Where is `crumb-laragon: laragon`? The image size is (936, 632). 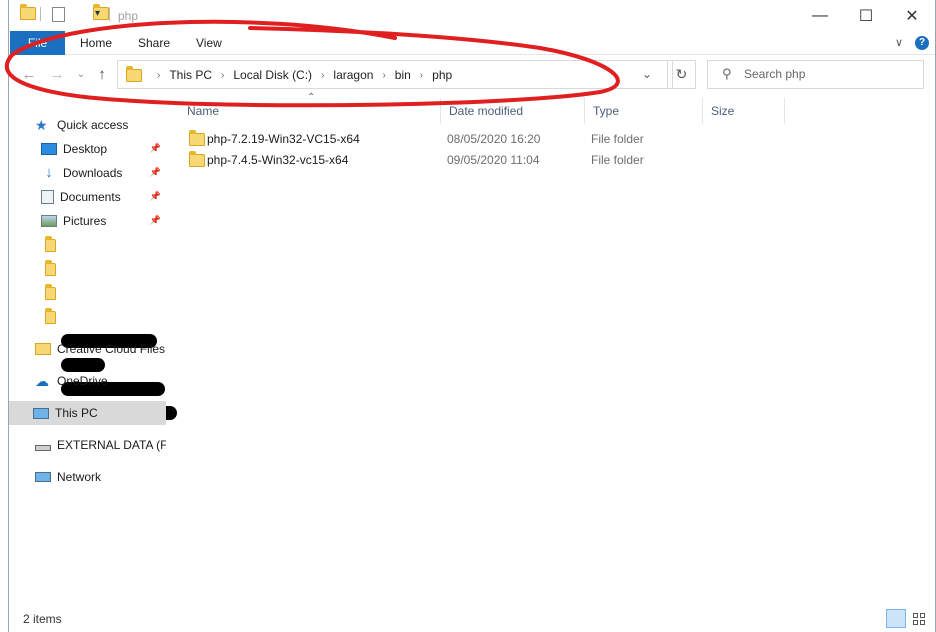
crumb-laragon: laragon is located at coordinates (353, 75).